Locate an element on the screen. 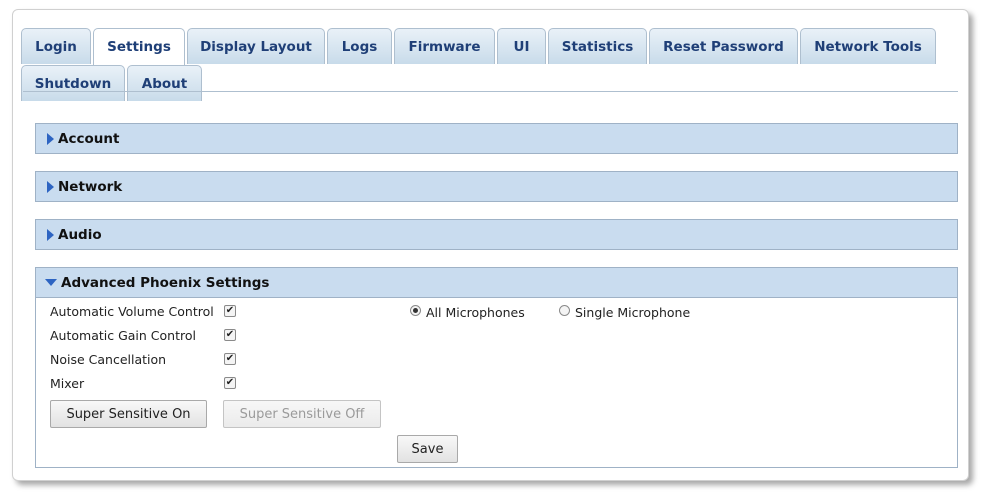 This screenshot has height=498, width=1002. tab-network-tools: Network Tools is located at coordinates (868, 46).